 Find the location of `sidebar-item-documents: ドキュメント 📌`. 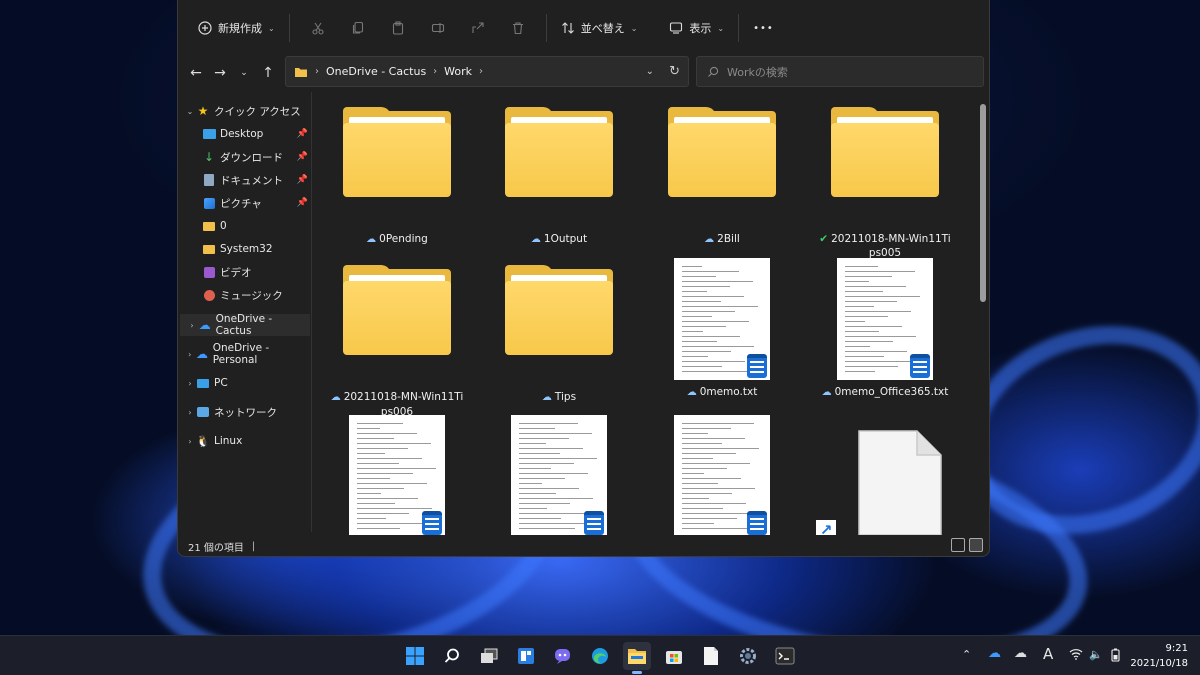

sidebar-item-documents: ドキュメント 📌 is located at coordinates (245, 180).